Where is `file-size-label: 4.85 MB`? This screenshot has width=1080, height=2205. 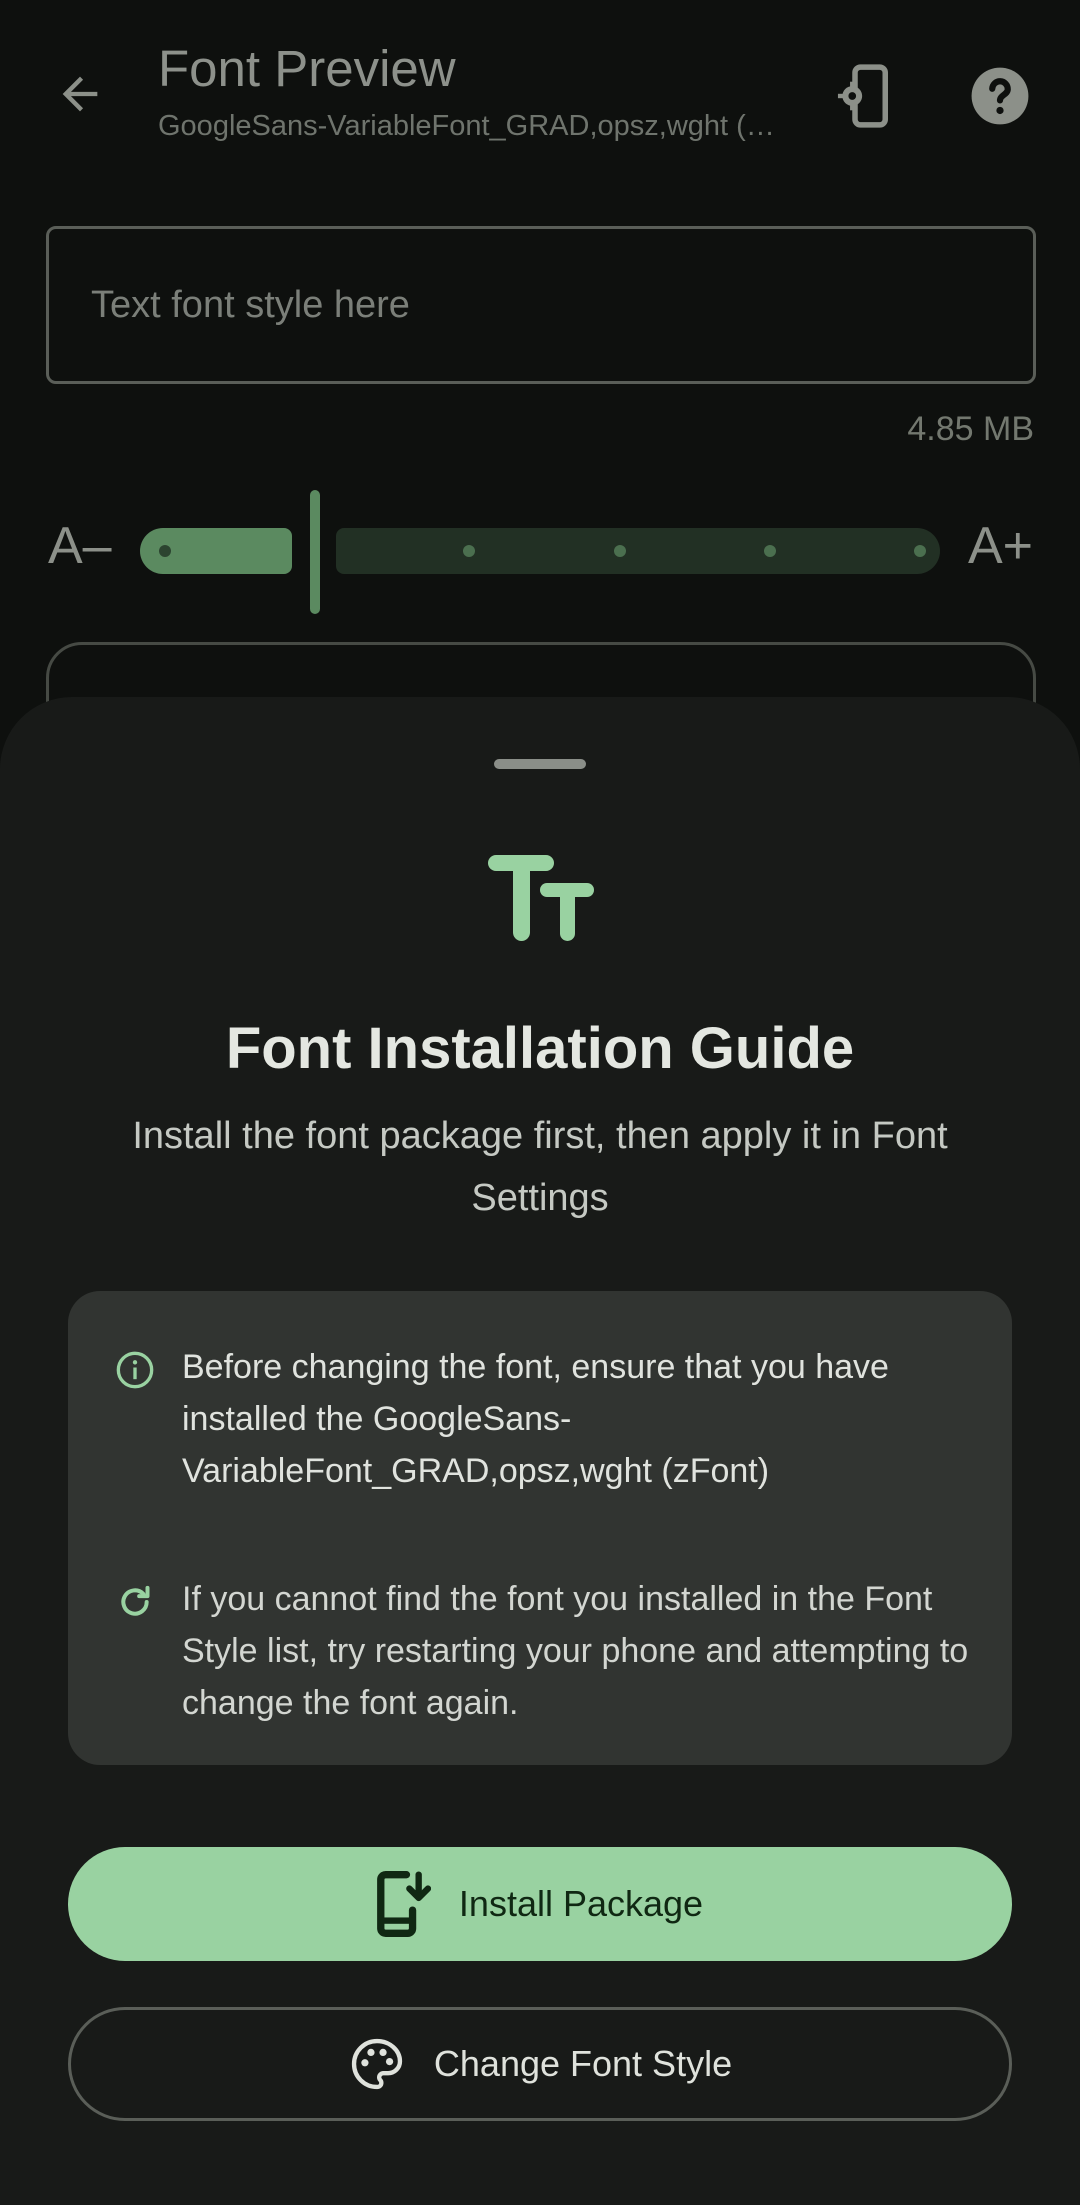 file-size-label: 4.85 MB is located at coordinates (970, 429).